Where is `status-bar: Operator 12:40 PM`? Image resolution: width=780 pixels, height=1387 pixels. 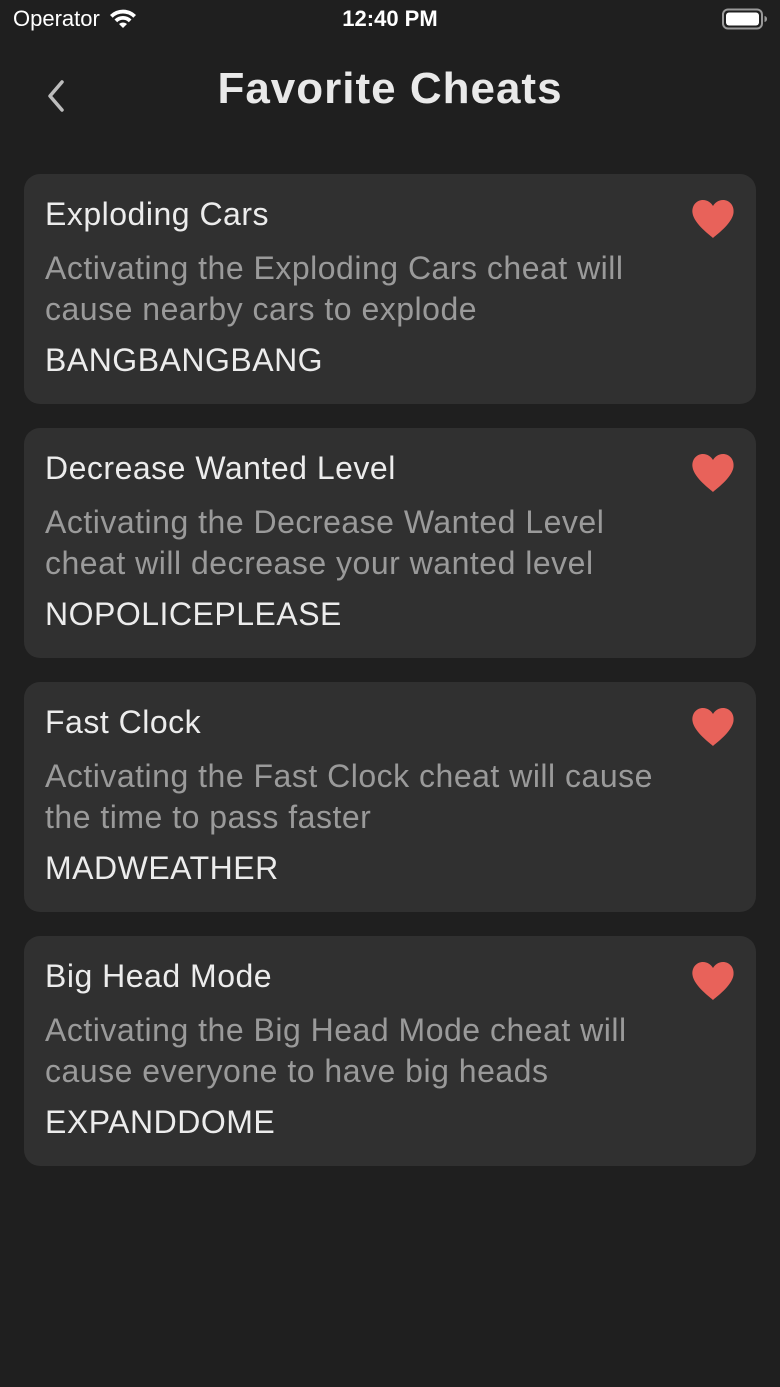
status-bar: Operator 12:40 PM is located at coordinates (390, 20).